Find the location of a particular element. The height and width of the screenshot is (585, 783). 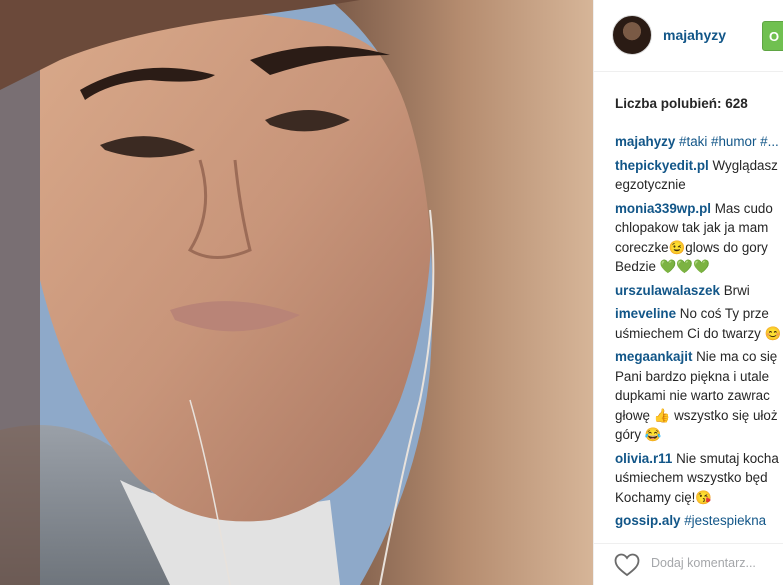

comment-line: monia339wp.pl Mas cudo is located at coordinates (699, 209).